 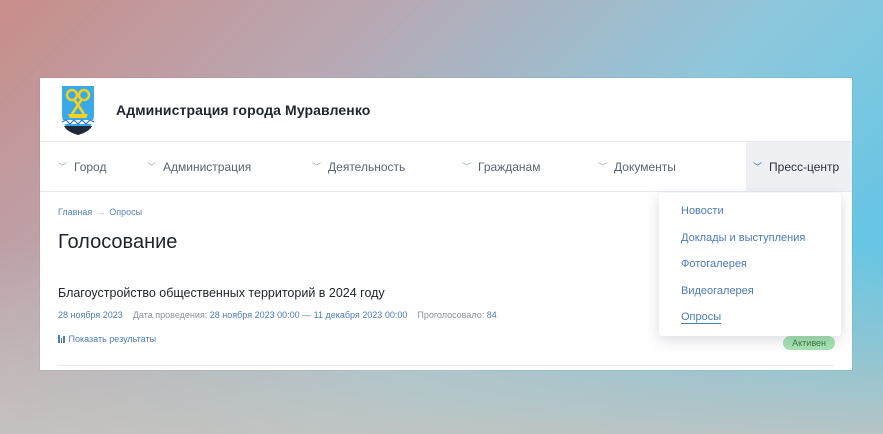 What do you see at coordinates (243, 110) in the screenshot?
I see `site-title: Администрация города Муравленко` at bounding box center [243, 110].